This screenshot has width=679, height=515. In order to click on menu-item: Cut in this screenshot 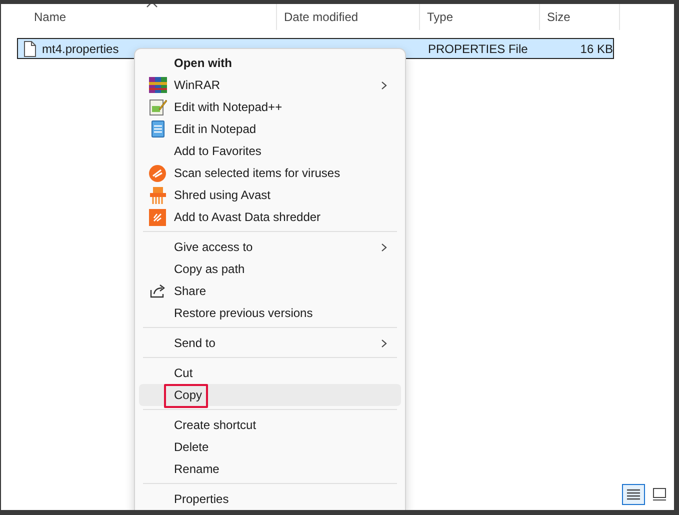, I will do `click(270, 373)`.